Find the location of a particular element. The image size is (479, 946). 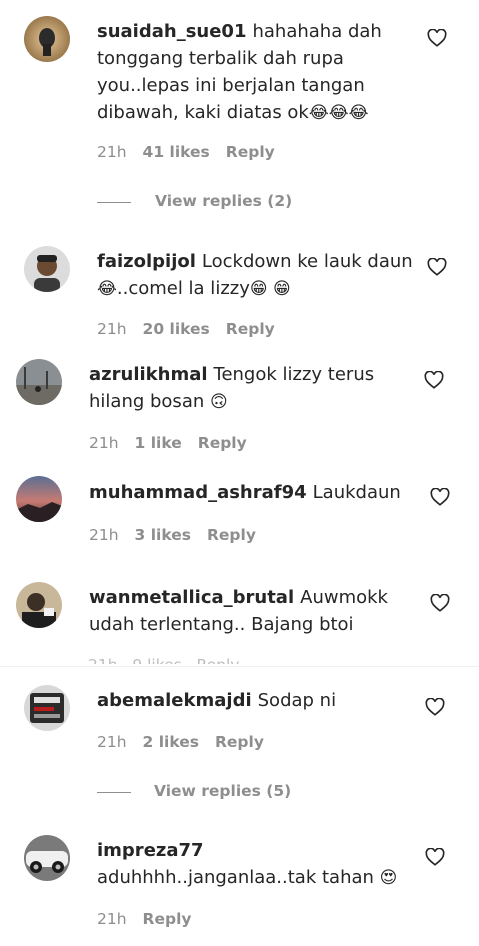

comment-text: abemalekmajdi Sodap ni is located at coordinates (217, 700).